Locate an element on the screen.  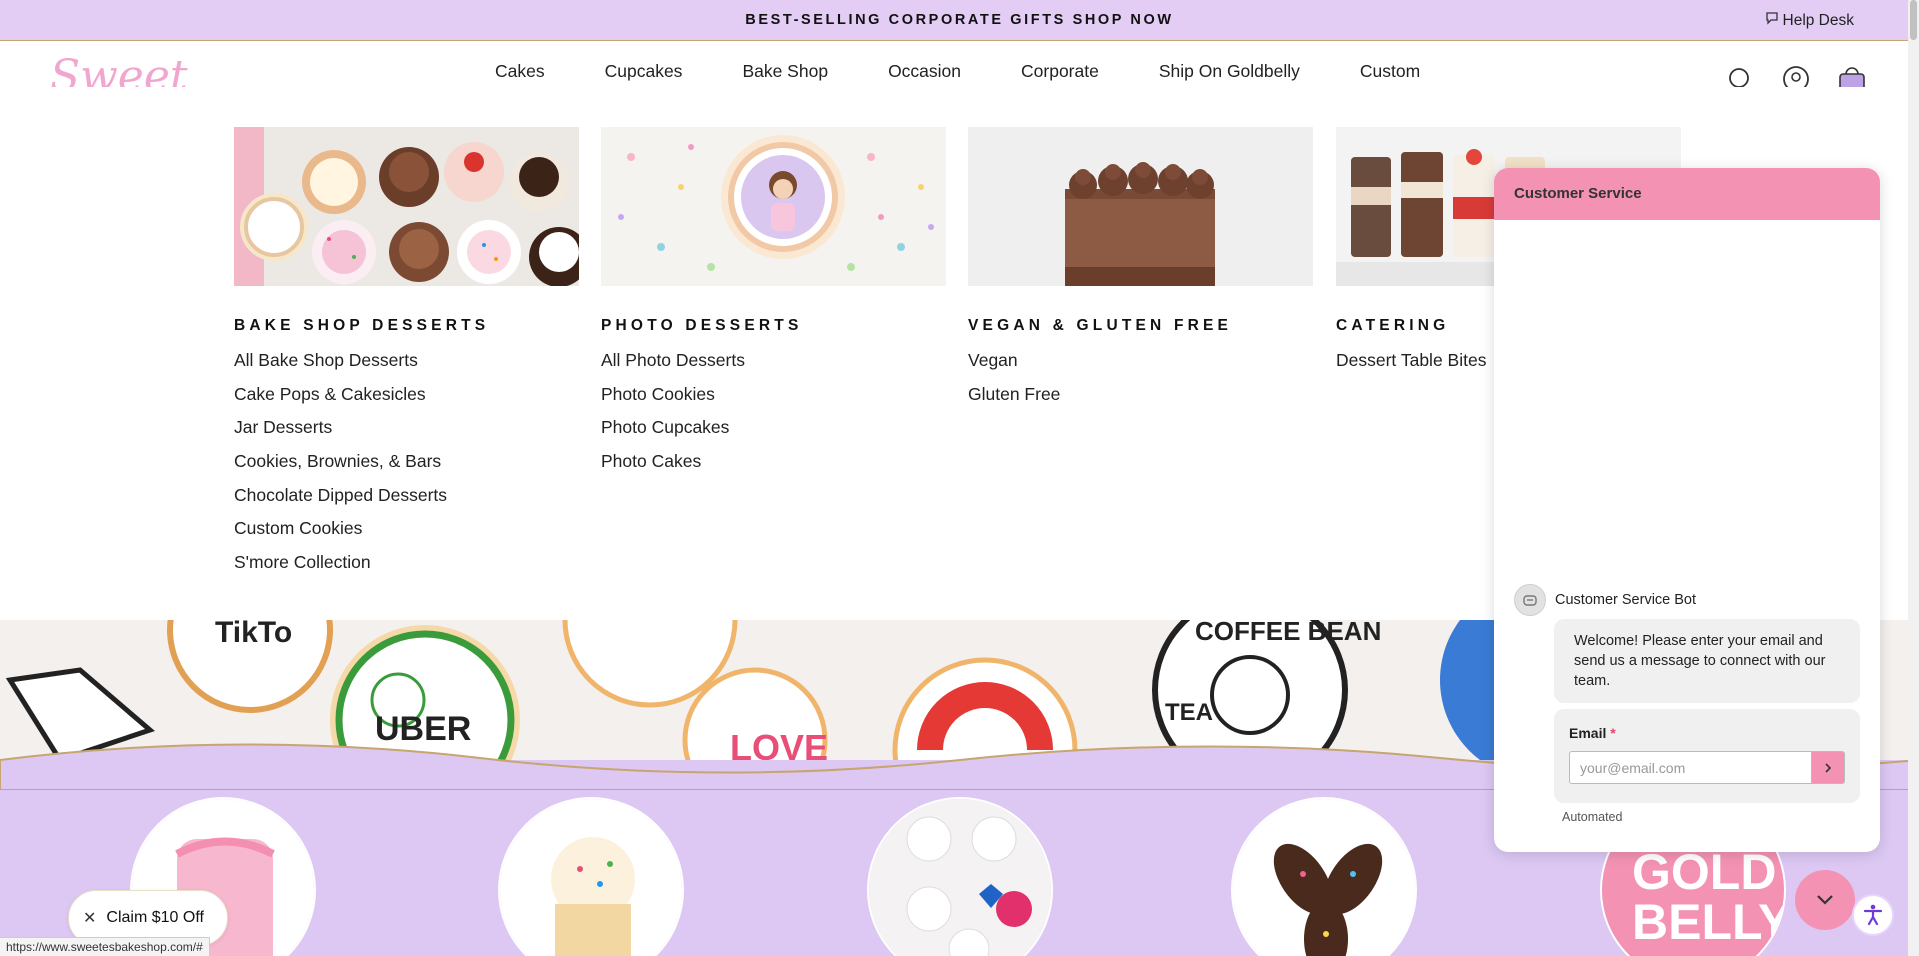
column-title: VEGAN & GLUTEN FREE is located at coordinates (1100, 325).